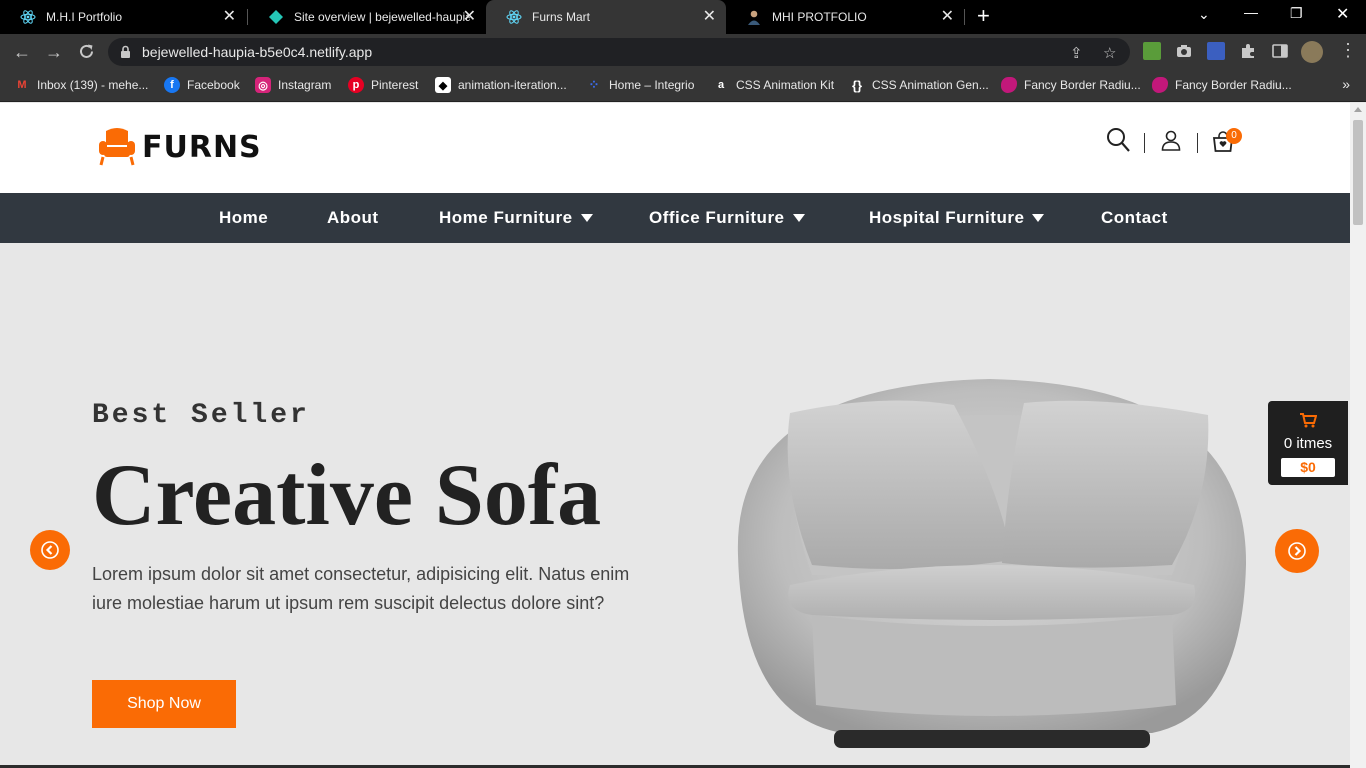 The height and width of the screenshot is (768, 1366). What do you see at coordinates (514, 17) in the screenshot?
I see `react-icon` at bounding box center [514, 17].